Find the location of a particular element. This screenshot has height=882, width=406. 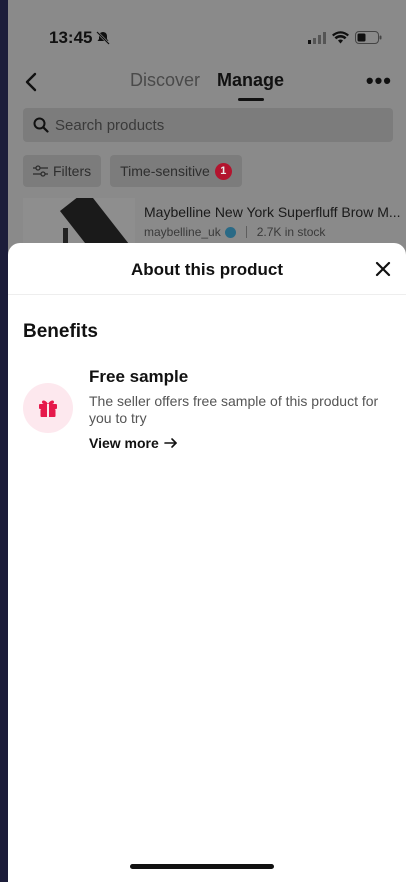

count-badge: 1 is located at coordinates (223, 171).